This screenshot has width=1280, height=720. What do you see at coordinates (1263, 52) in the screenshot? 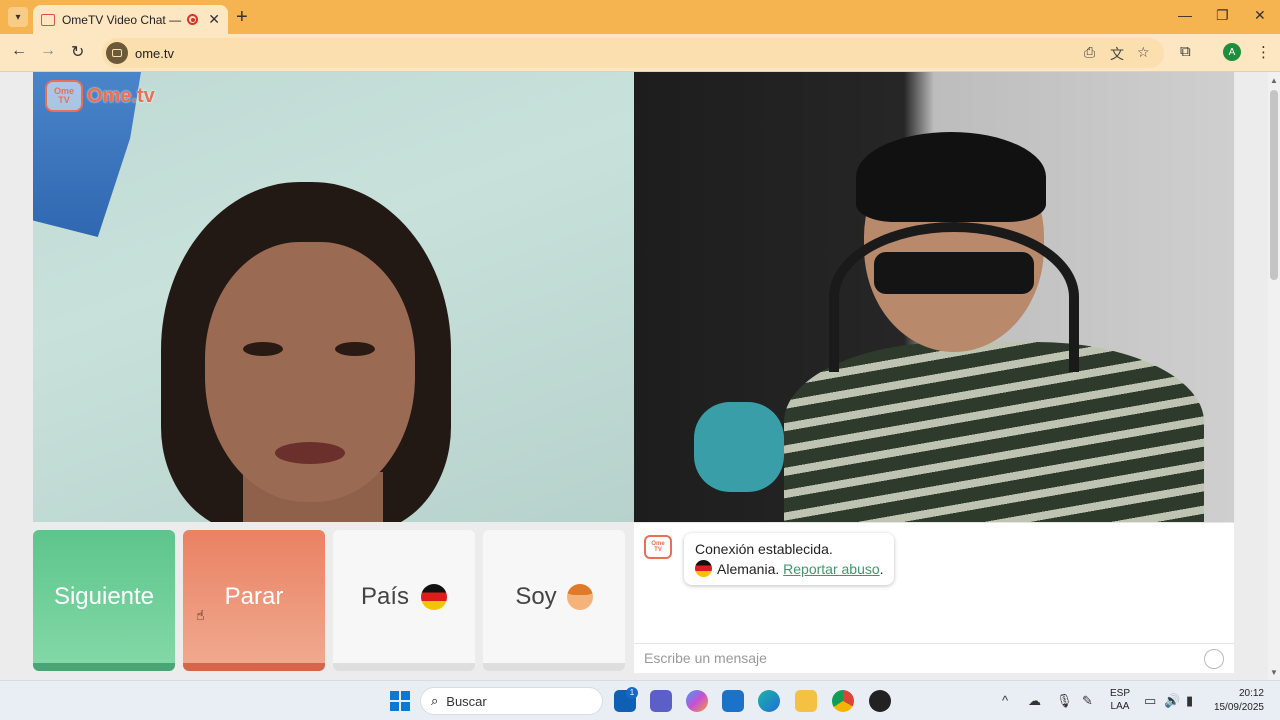
I see `menu-kebab-icon: ⋮` at bounding box center [1263, 52].